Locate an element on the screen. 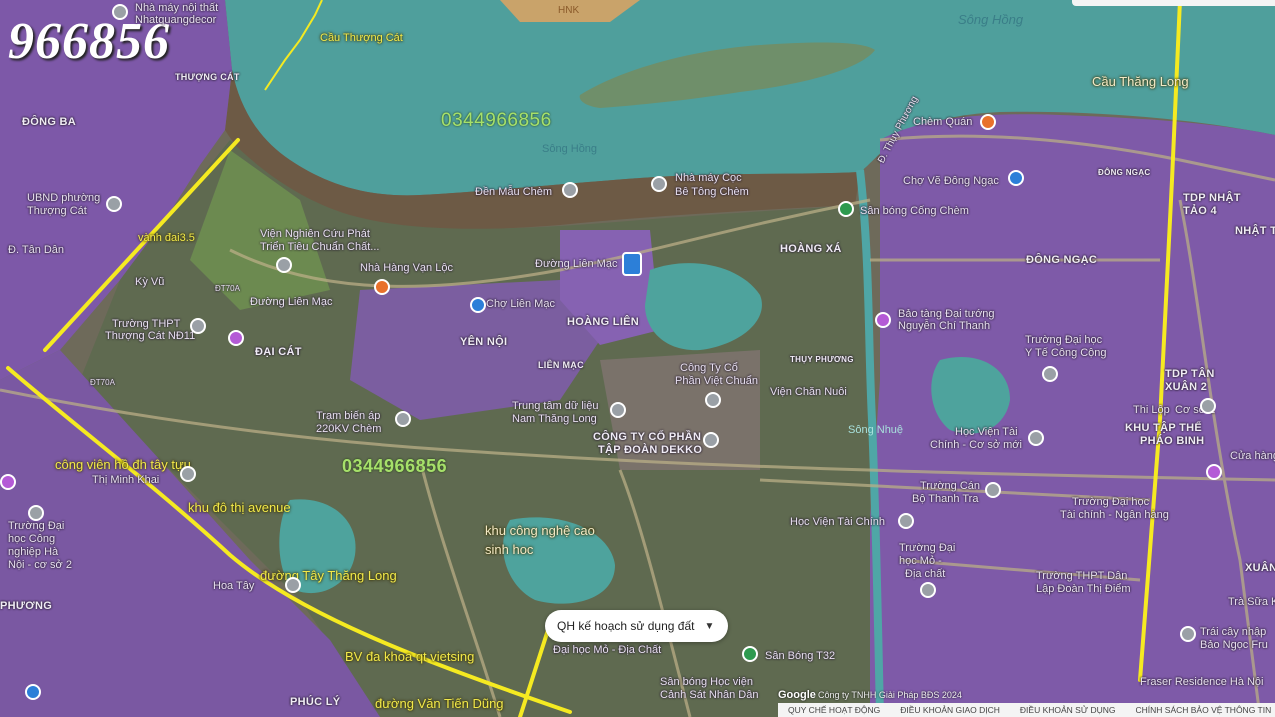 The image size is (1275, 717). layer-selector-button: QH kế hoạch sử dụng đất ▼ is located at coordinates (637, 626).